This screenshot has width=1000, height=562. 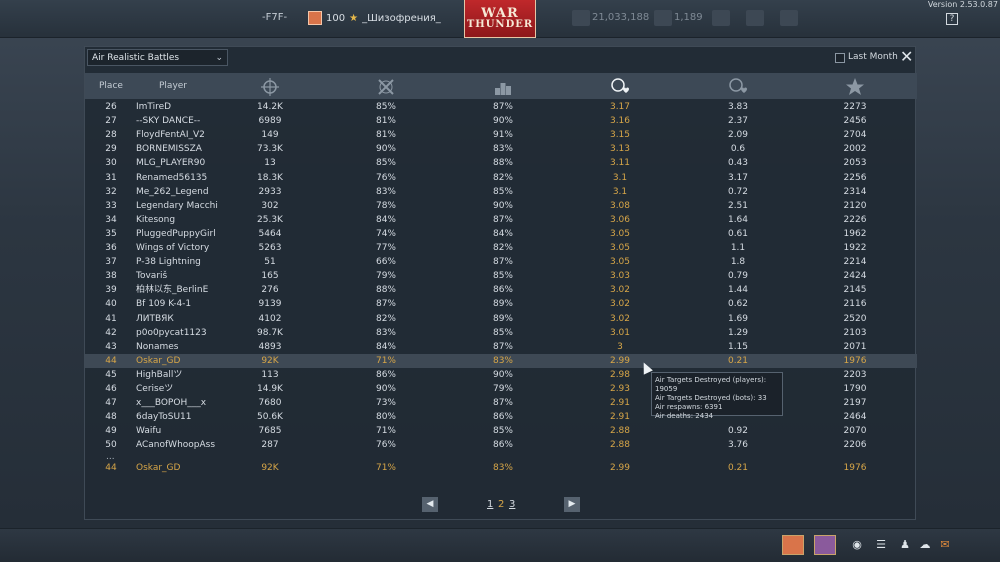 I want to click on cell-player: P-38 Lightning, so click(x=168, y=262).